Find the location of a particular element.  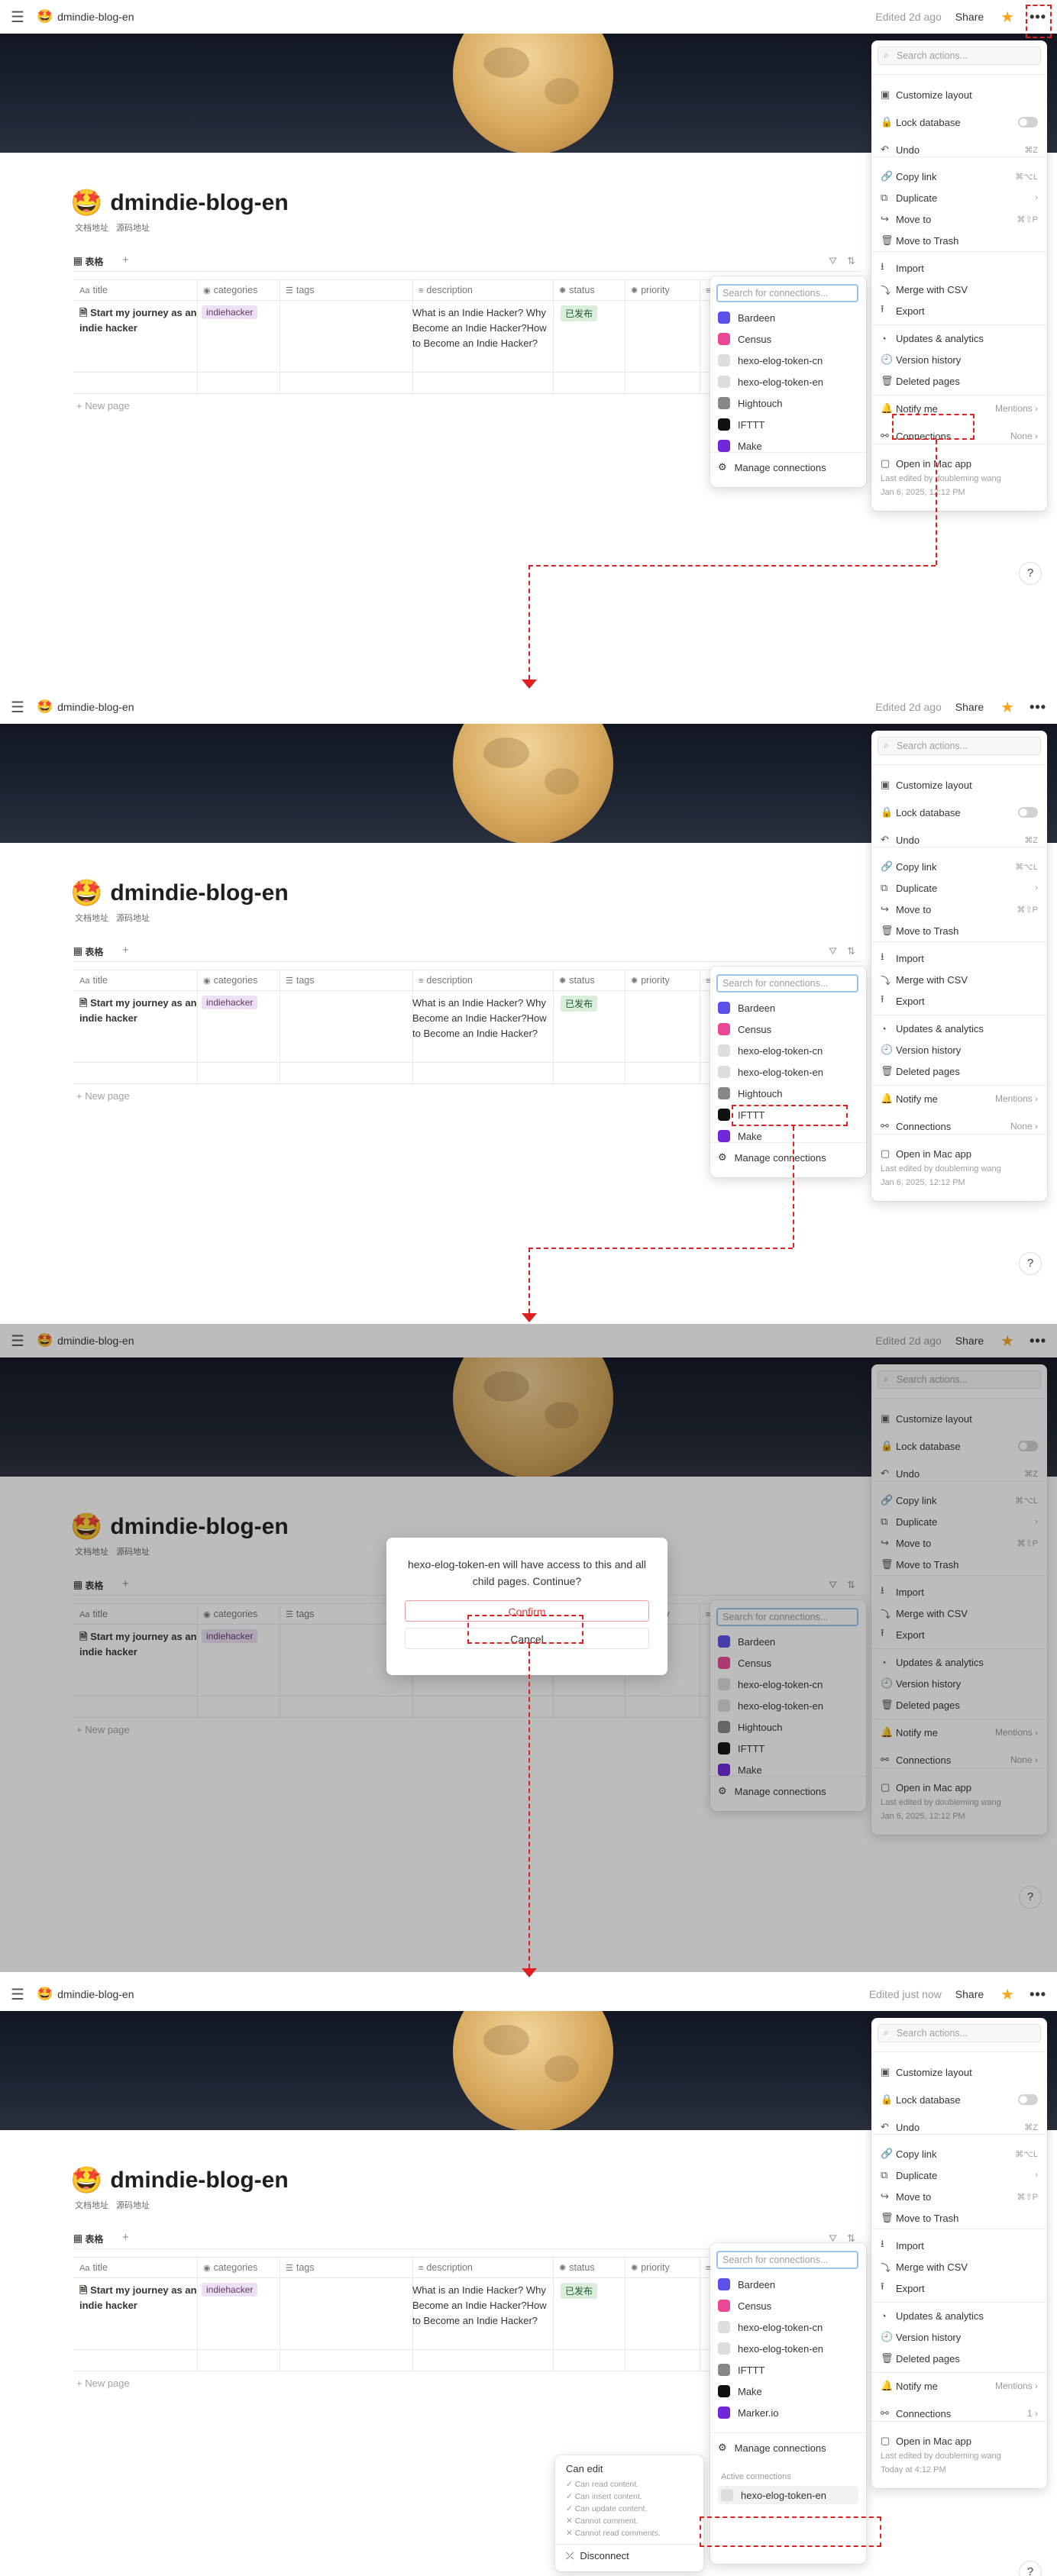

action-connections: ⚯ Connections None › is located at coordinates (960, 1126).